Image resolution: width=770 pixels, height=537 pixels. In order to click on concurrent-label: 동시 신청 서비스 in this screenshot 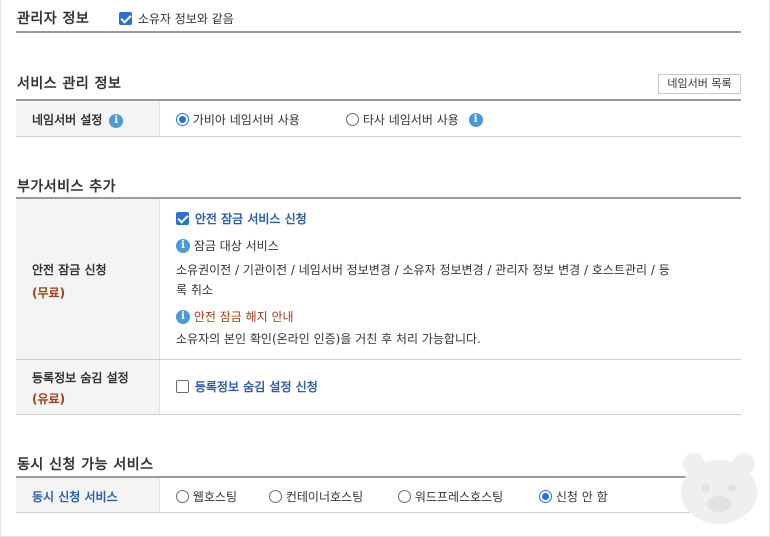, I will do `click(75, 497)`.